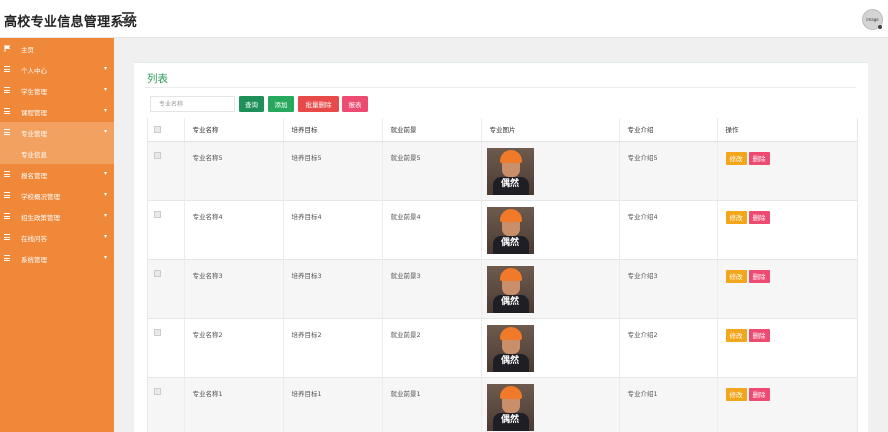  I want to click on sidebar-item: 系统管理 ▾, so click(57, 258).